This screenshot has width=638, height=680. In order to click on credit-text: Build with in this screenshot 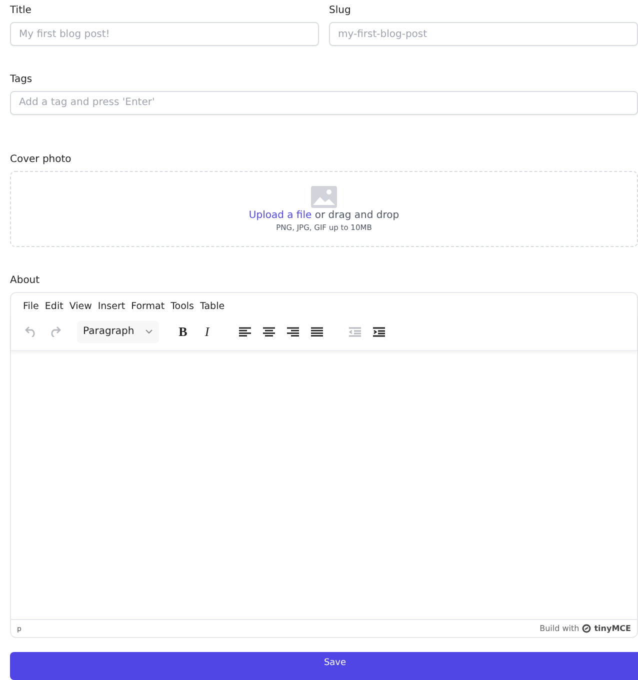, I will do `click(560, 629)`.